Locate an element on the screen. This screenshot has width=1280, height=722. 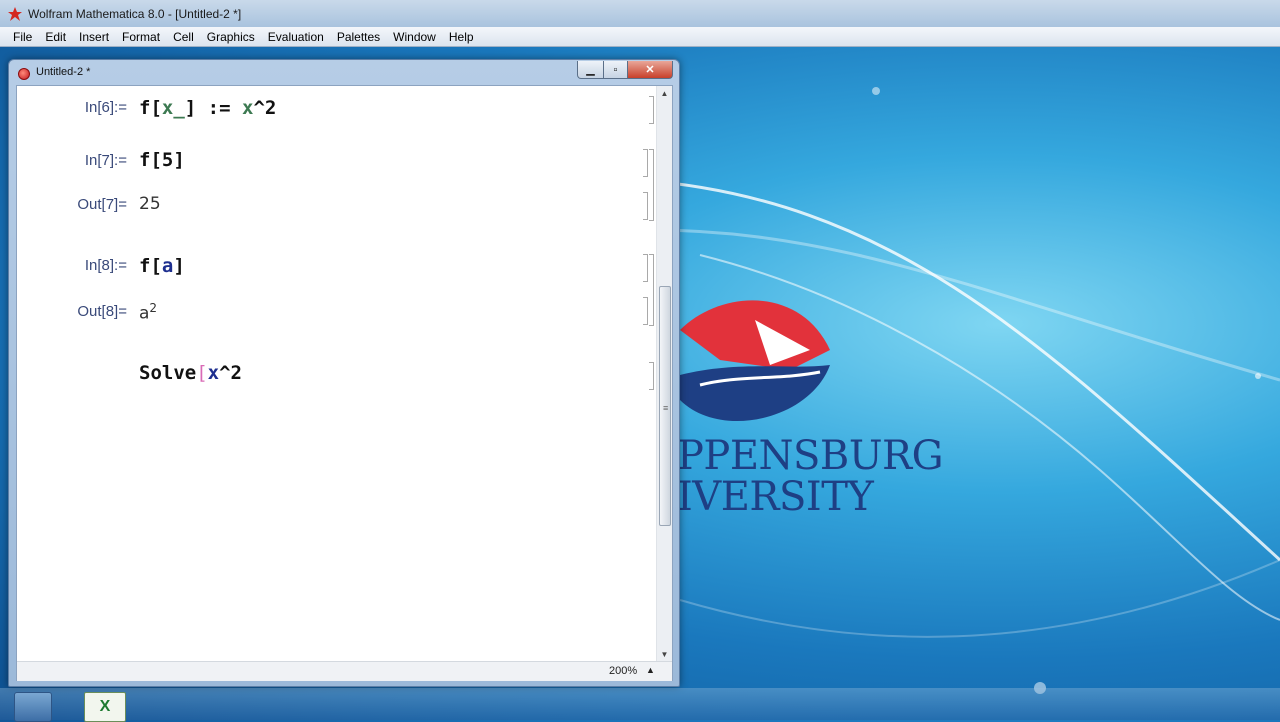
app-titlebar: Wolfram Mathematica 8.0 - [Untitled-2 *] is located at coordinates (640, 14).